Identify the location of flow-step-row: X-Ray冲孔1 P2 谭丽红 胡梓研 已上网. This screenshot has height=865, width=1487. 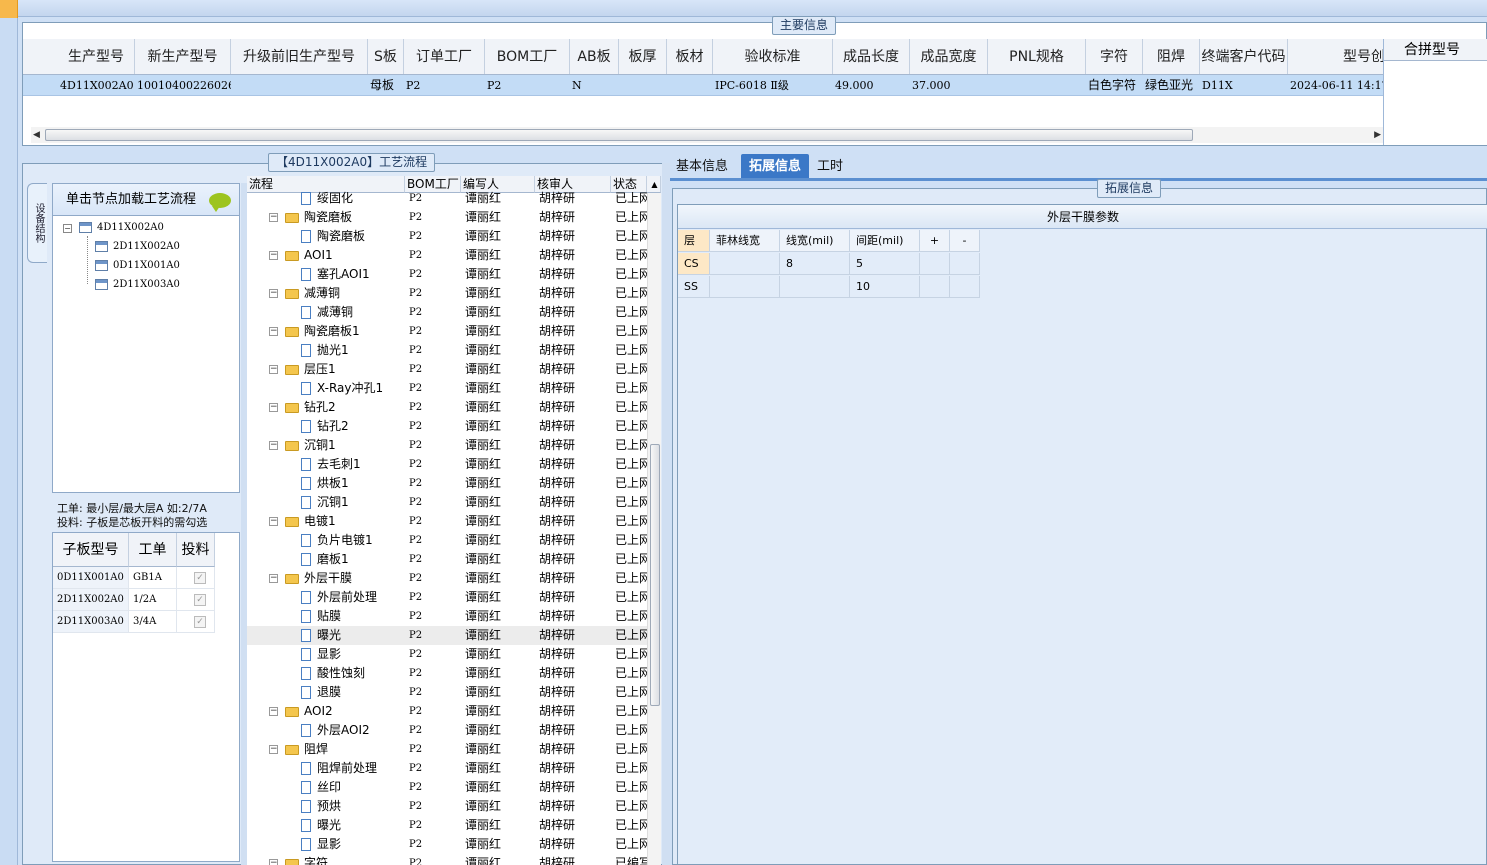
(447, 388).